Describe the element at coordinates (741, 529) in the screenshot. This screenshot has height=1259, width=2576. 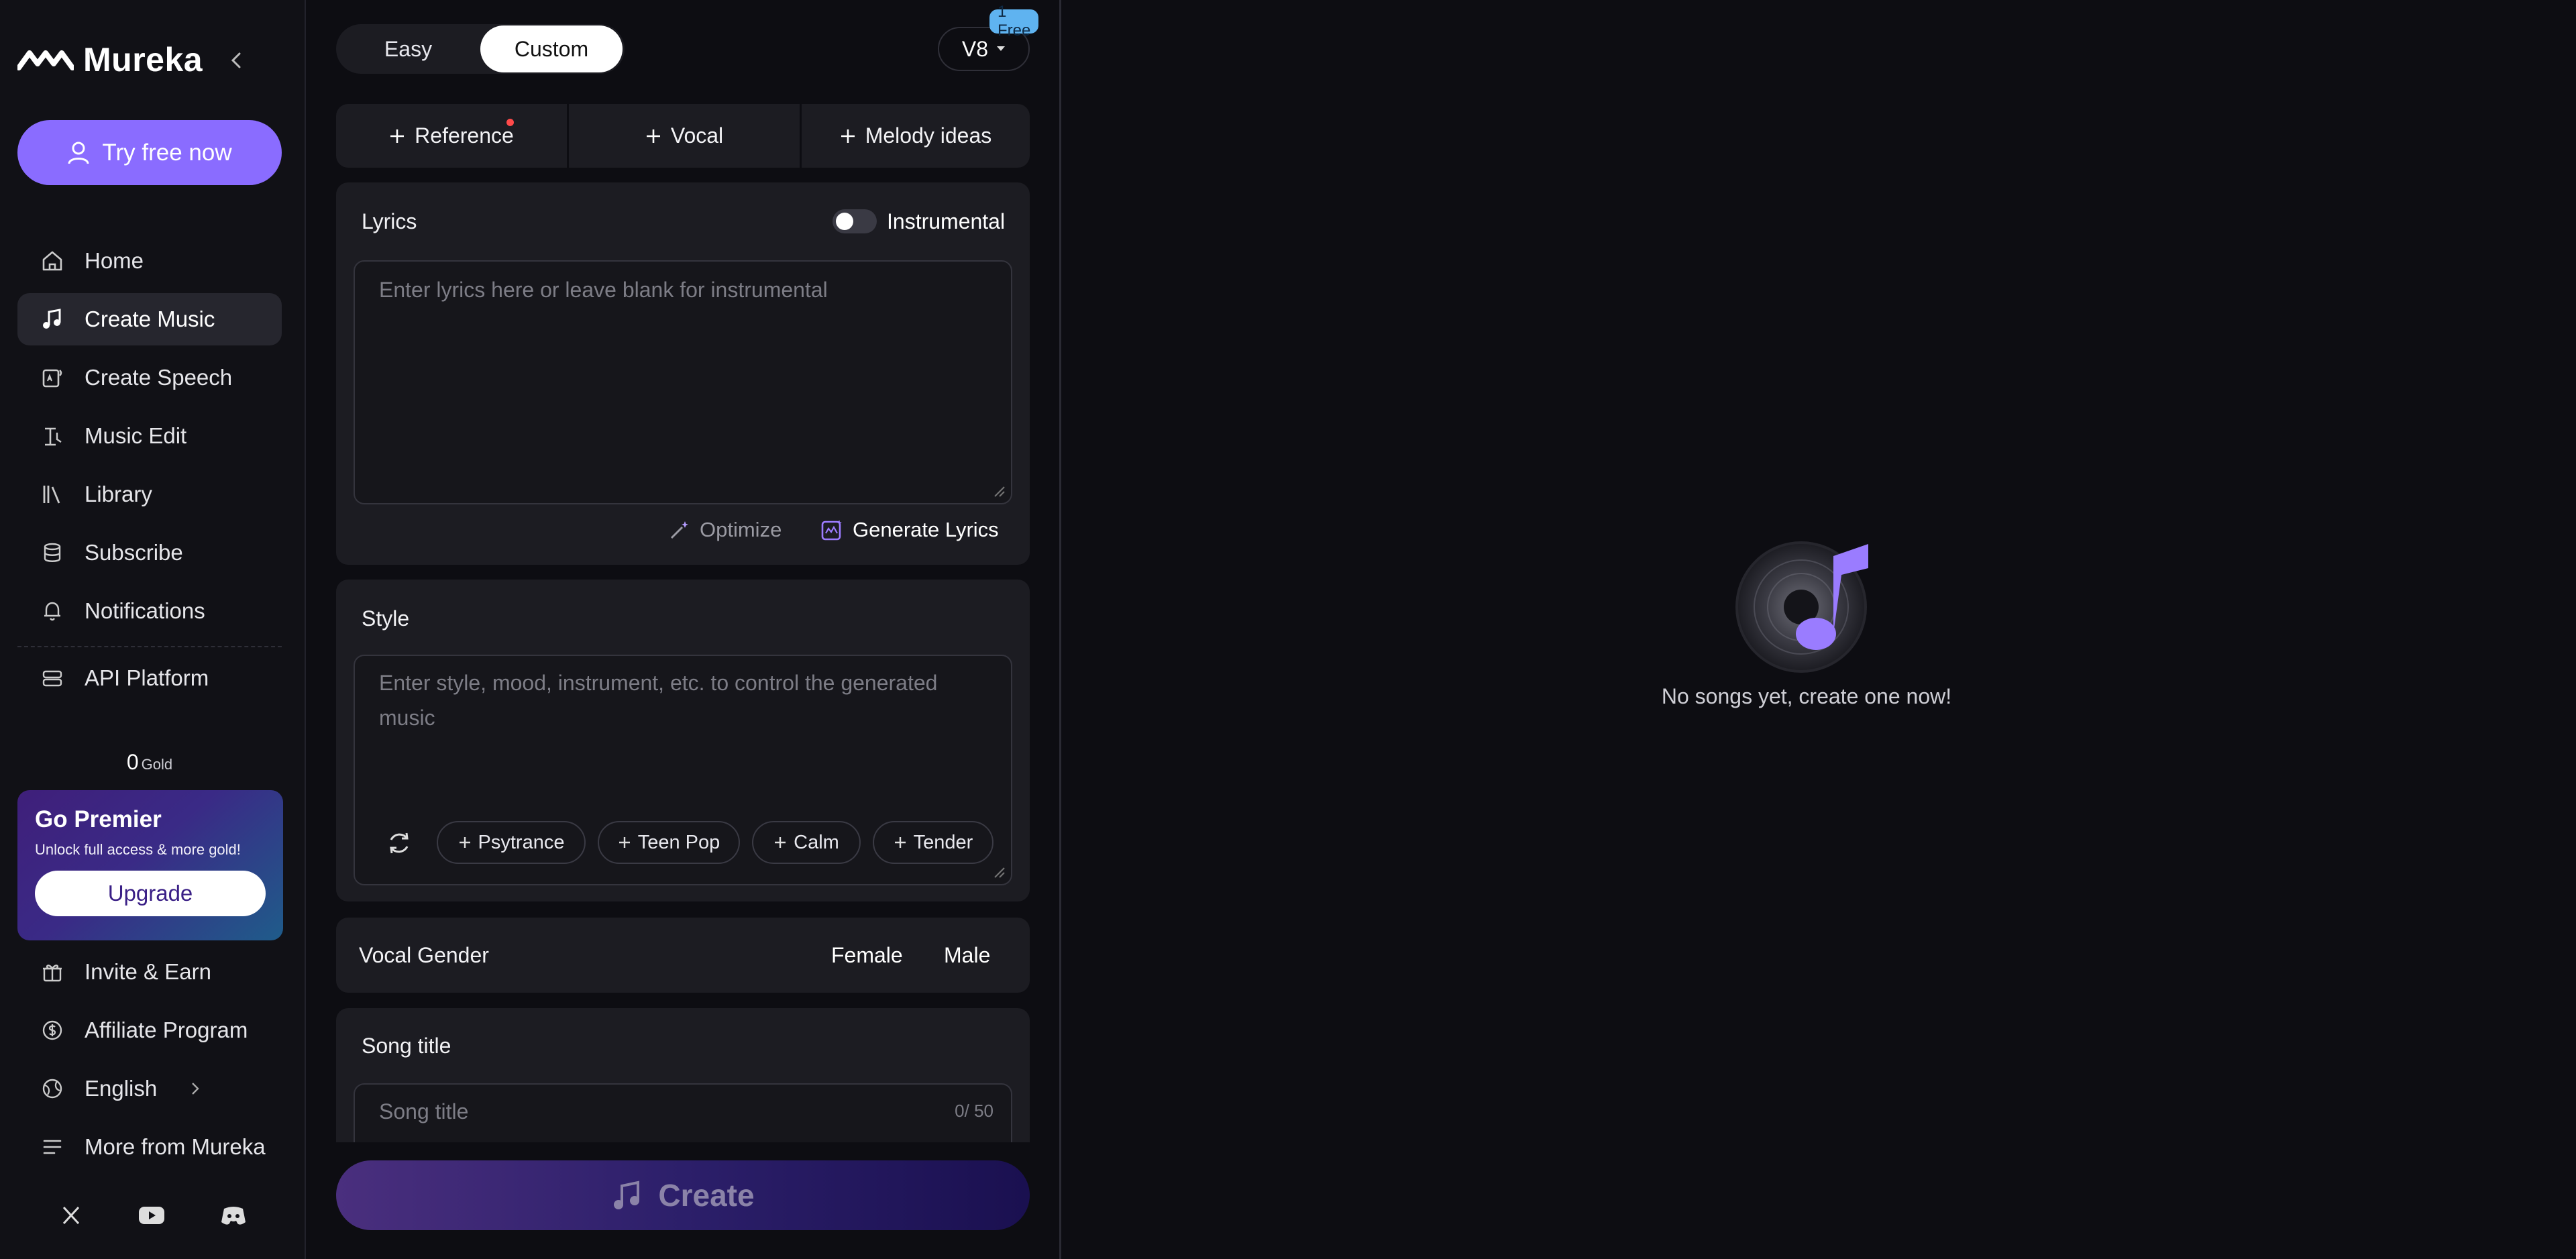
I see `optimize-label: Optimize` at that location.